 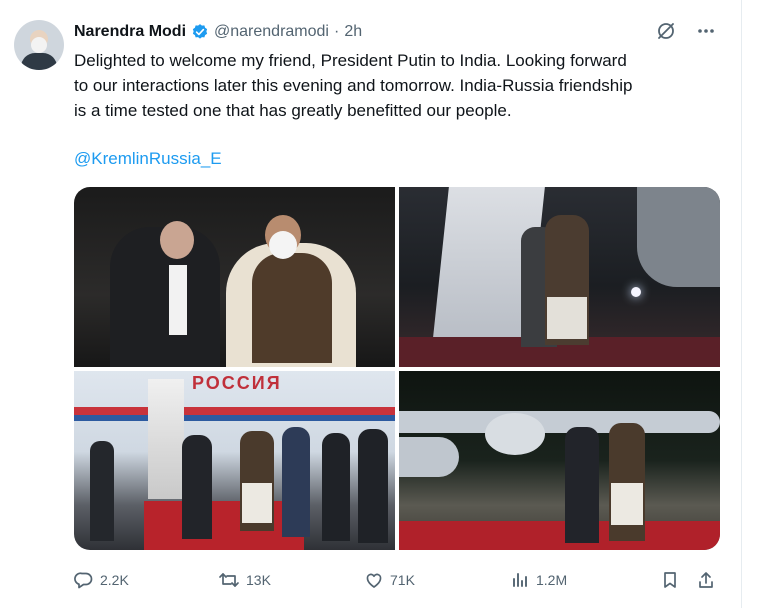 What do you see at coordinates (706, 31) in the screenshot?
I see `more-icon` at bounding box center [706, 31].